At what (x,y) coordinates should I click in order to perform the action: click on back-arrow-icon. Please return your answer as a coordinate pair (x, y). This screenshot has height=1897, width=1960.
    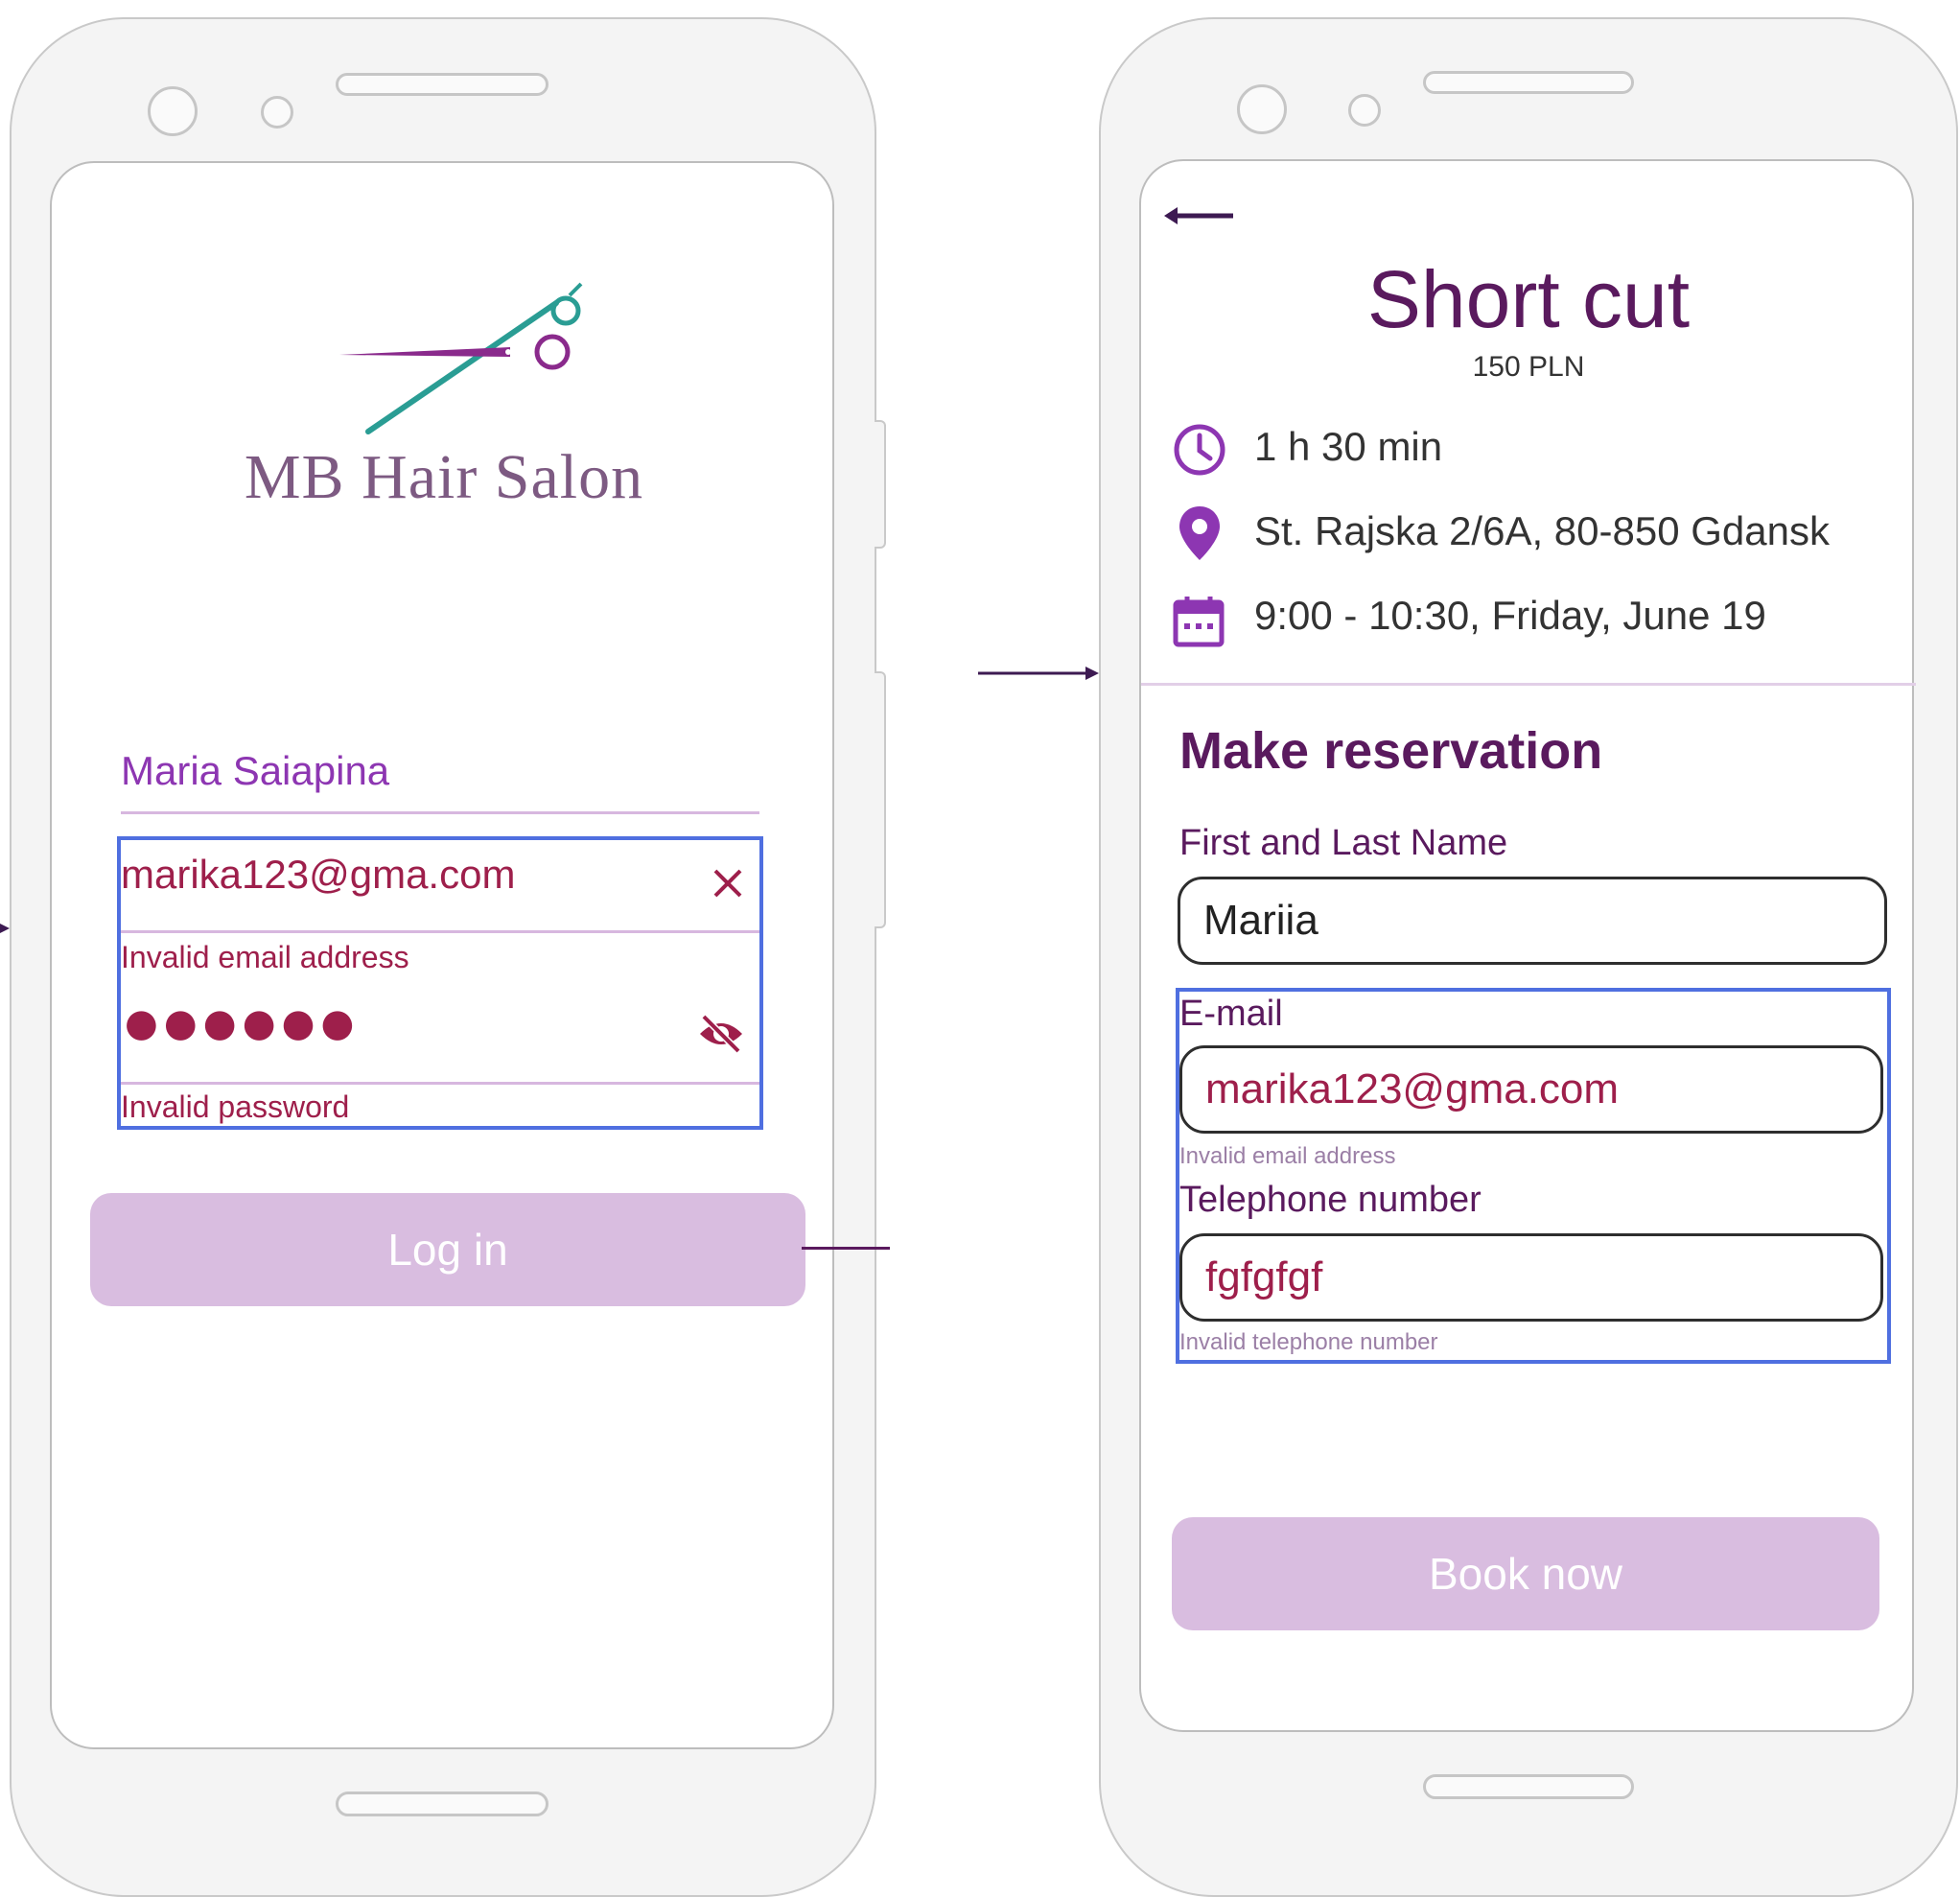
    Looking at the image, I should click on (1199, 215).